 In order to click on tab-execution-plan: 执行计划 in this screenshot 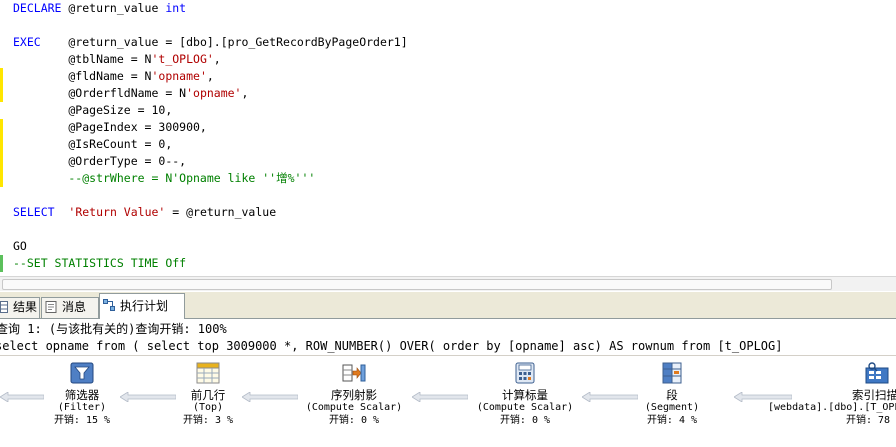, I will do `click(142, 306)`.